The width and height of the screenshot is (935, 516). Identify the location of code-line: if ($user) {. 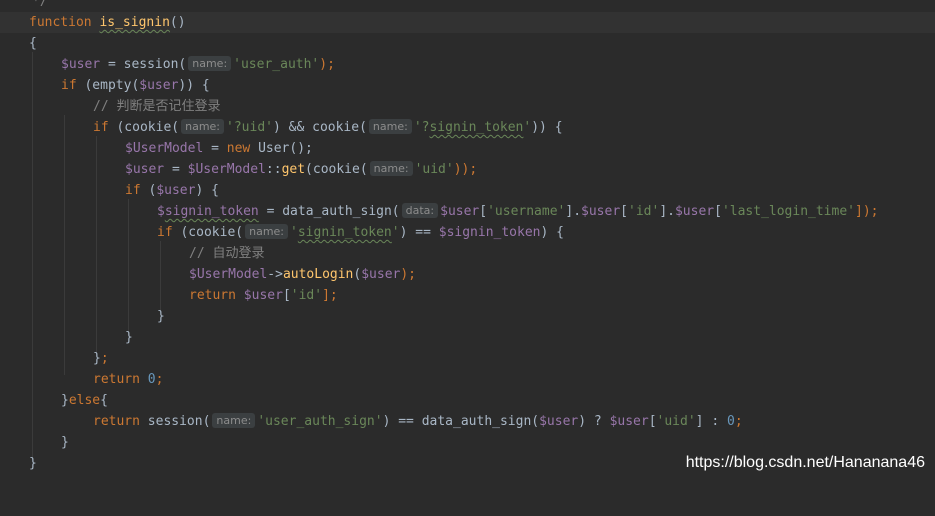
(467, 190).